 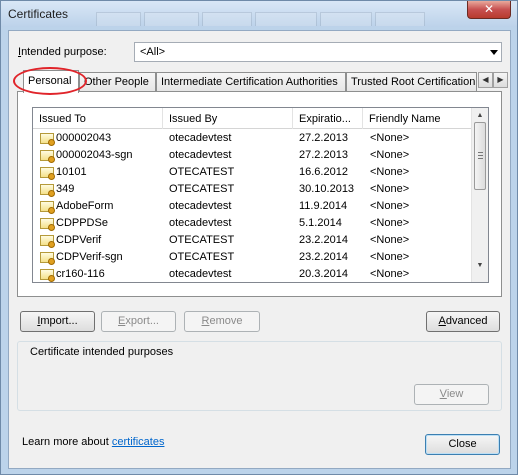 I want to click on cell-expiration: 5.1.2014, so click(x=320, y=223).